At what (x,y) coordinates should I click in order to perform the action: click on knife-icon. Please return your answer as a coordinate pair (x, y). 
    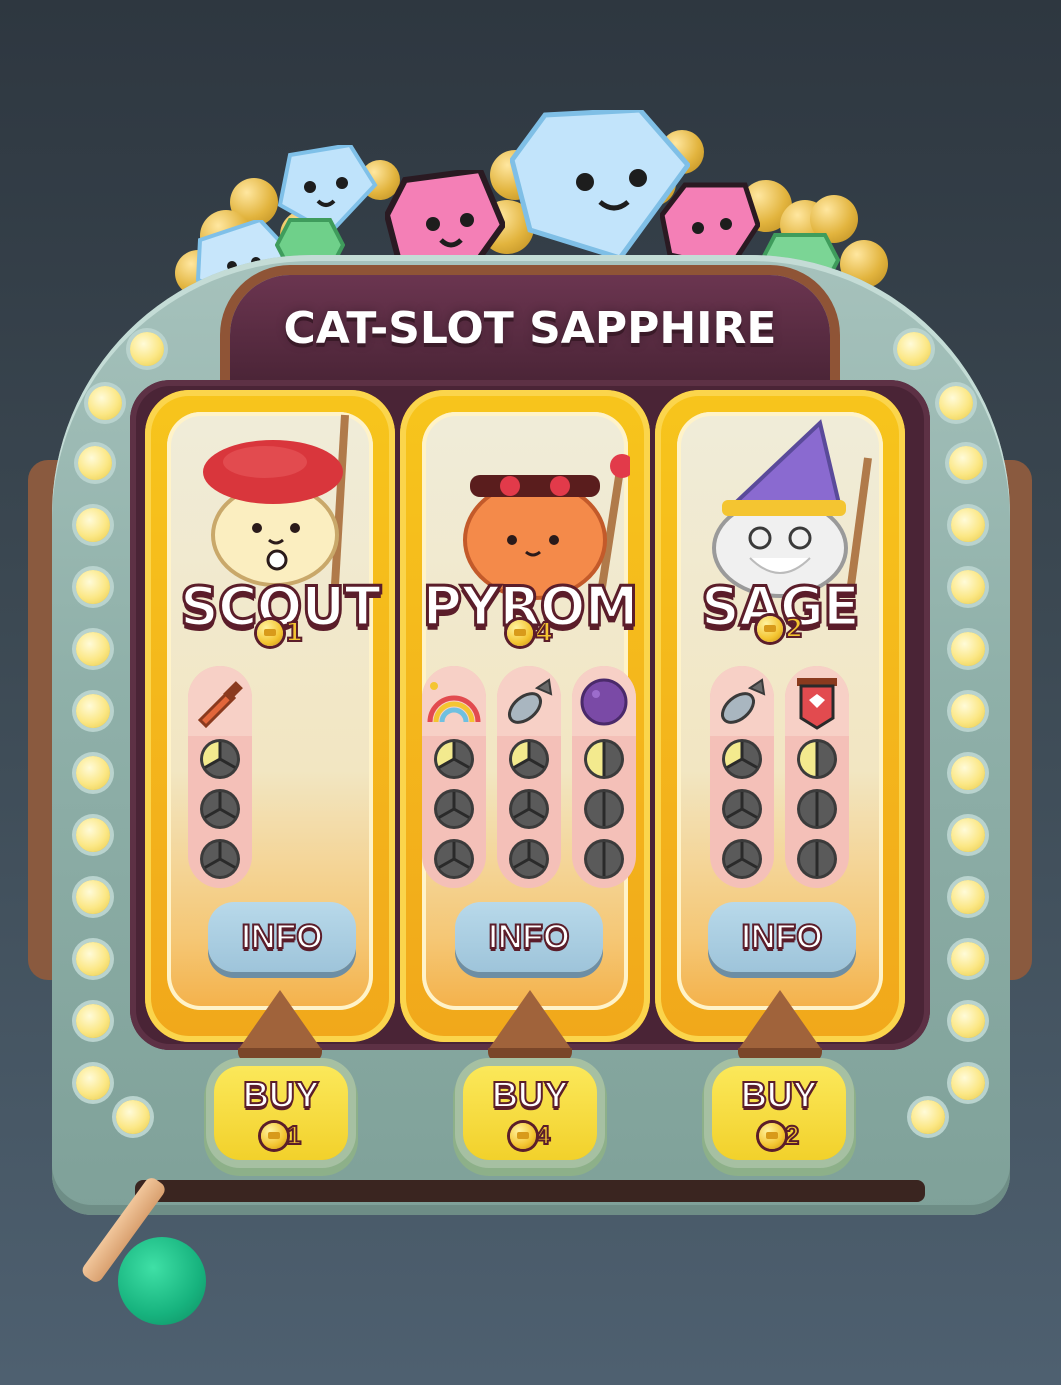
    Looking at the image, I should click on (220, 704).